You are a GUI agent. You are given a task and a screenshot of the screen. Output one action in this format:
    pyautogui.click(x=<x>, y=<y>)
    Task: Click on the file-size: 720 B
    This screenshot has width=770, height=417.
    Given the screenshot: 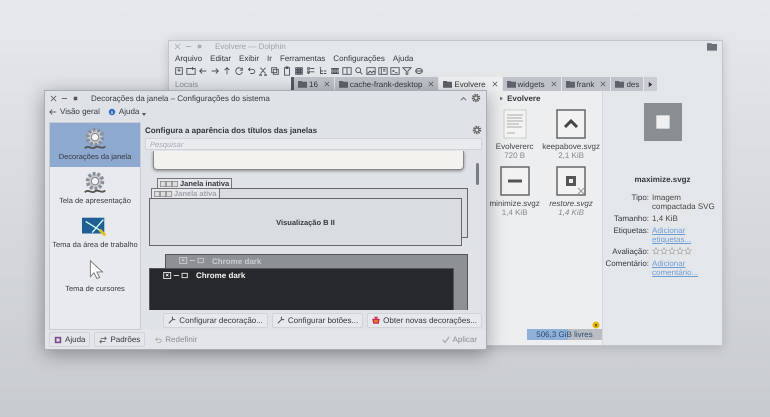 What is the action you would take?
    pyautogui.click(x=515, y=155)
    